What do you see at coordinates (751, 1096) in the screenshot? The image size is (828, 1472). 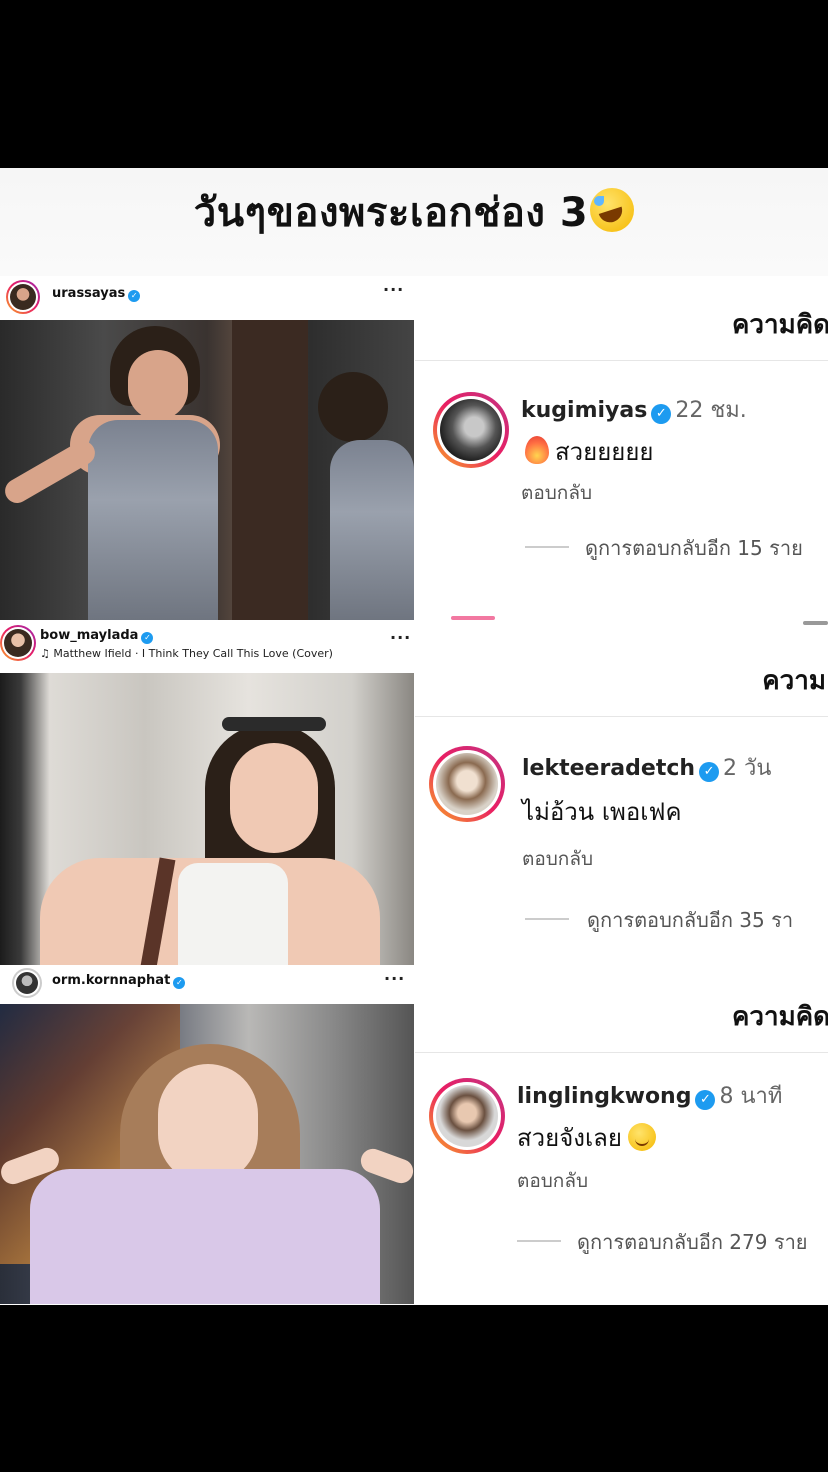 I see `comment-time: 8 นาที` at bounding box center [751, 1096].